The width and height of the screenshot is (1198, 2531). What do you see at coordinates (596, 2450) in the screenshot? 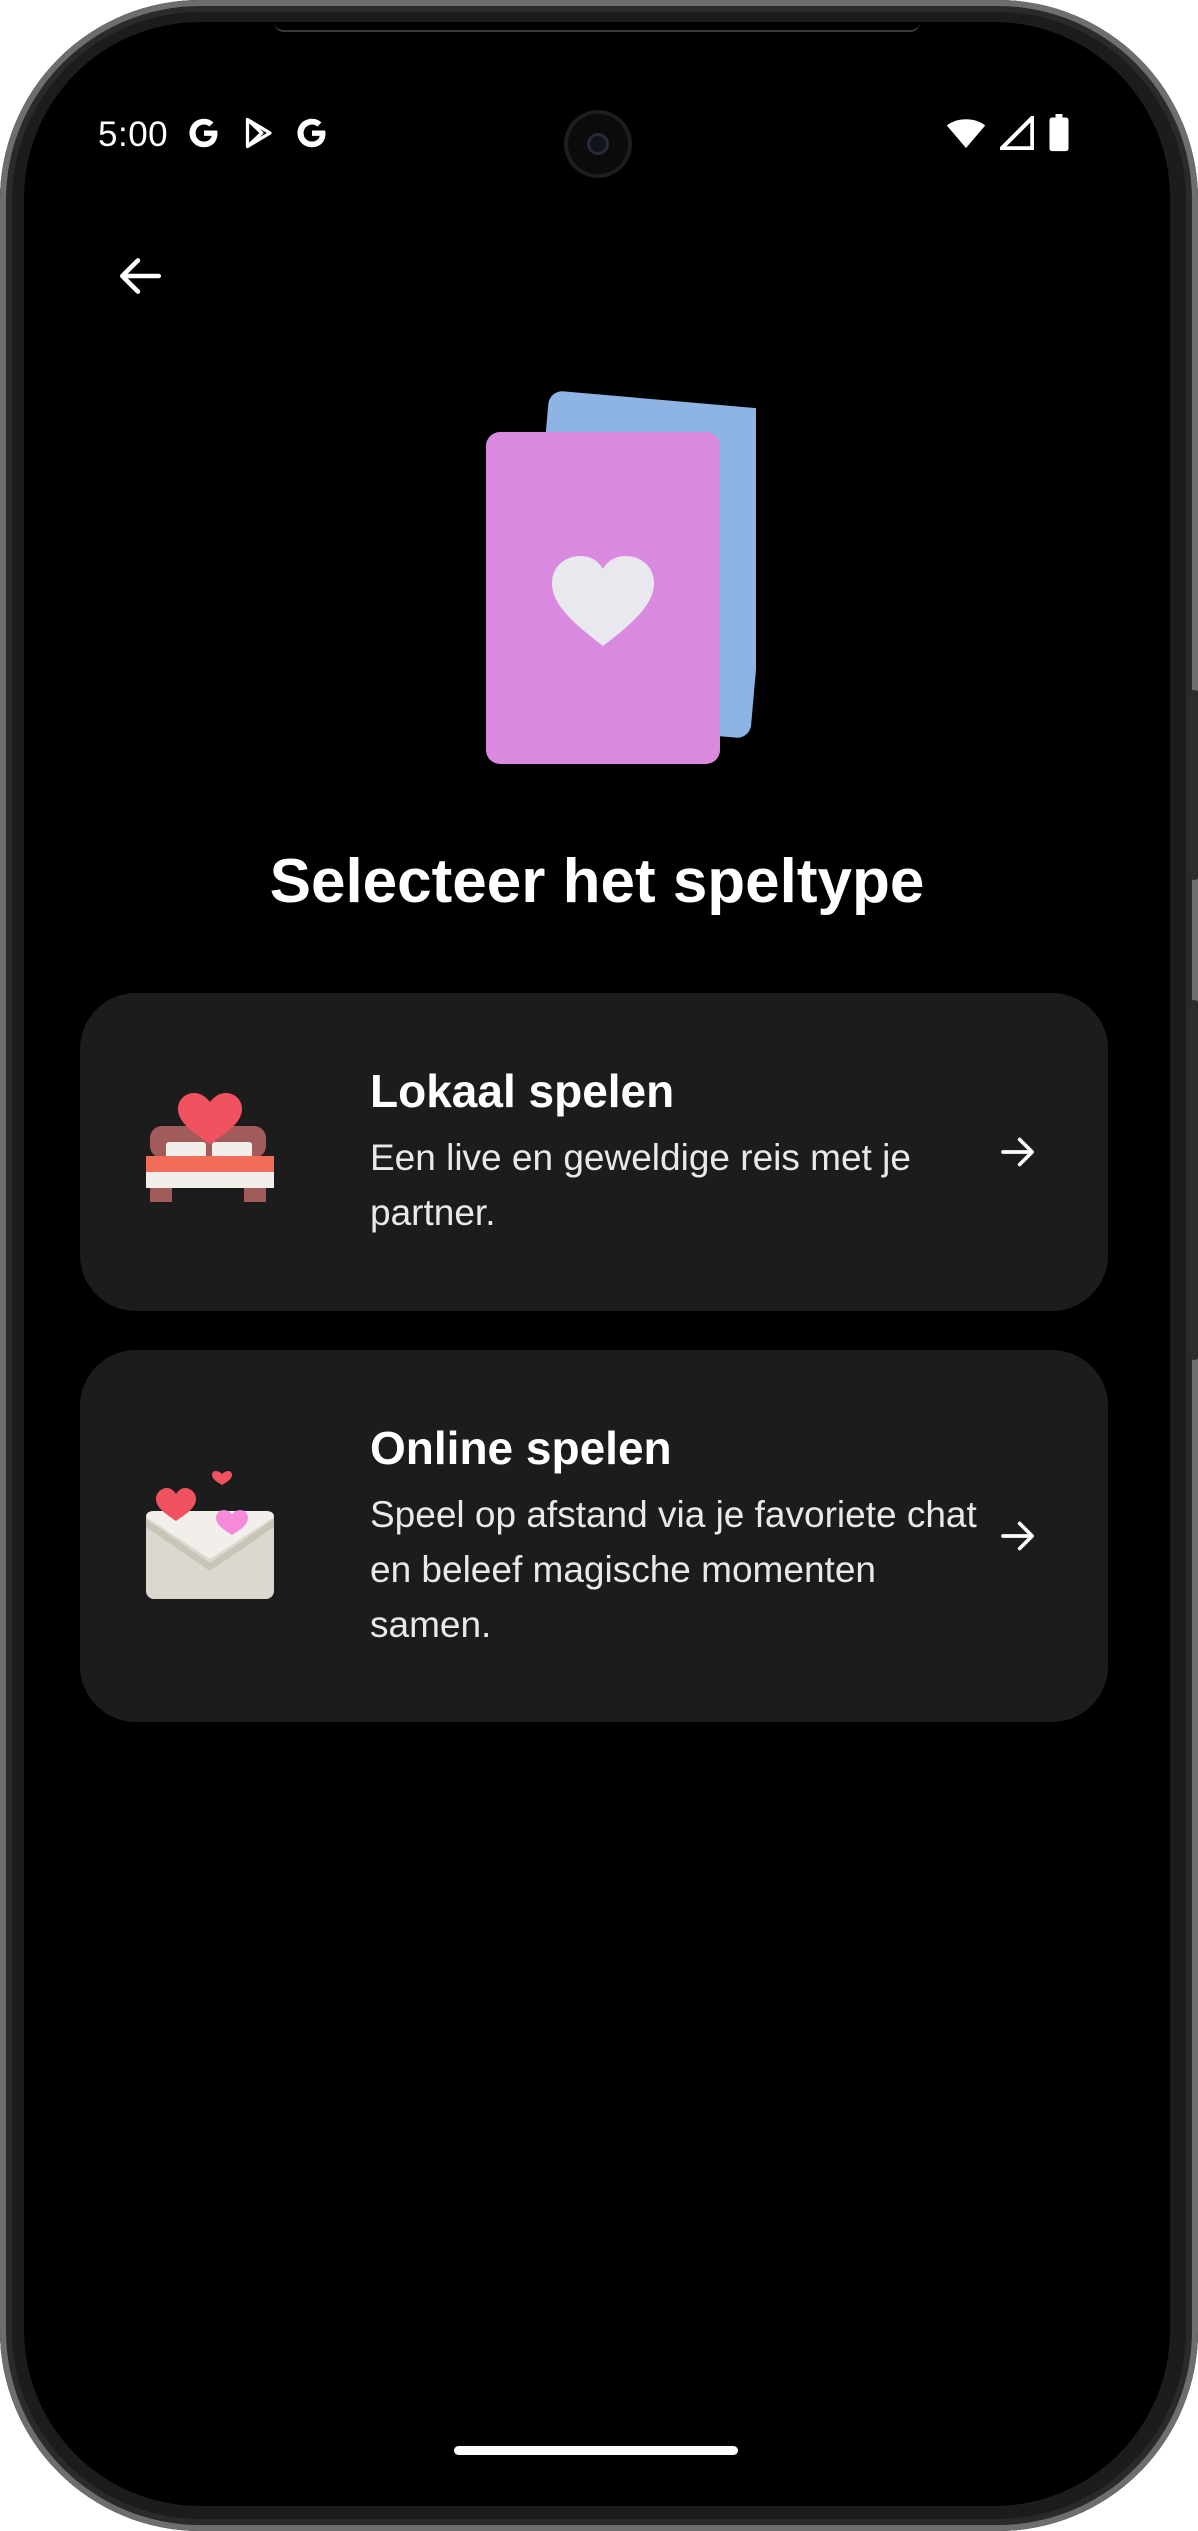
I see `home-indicator` at bounding box center [596, 2450].